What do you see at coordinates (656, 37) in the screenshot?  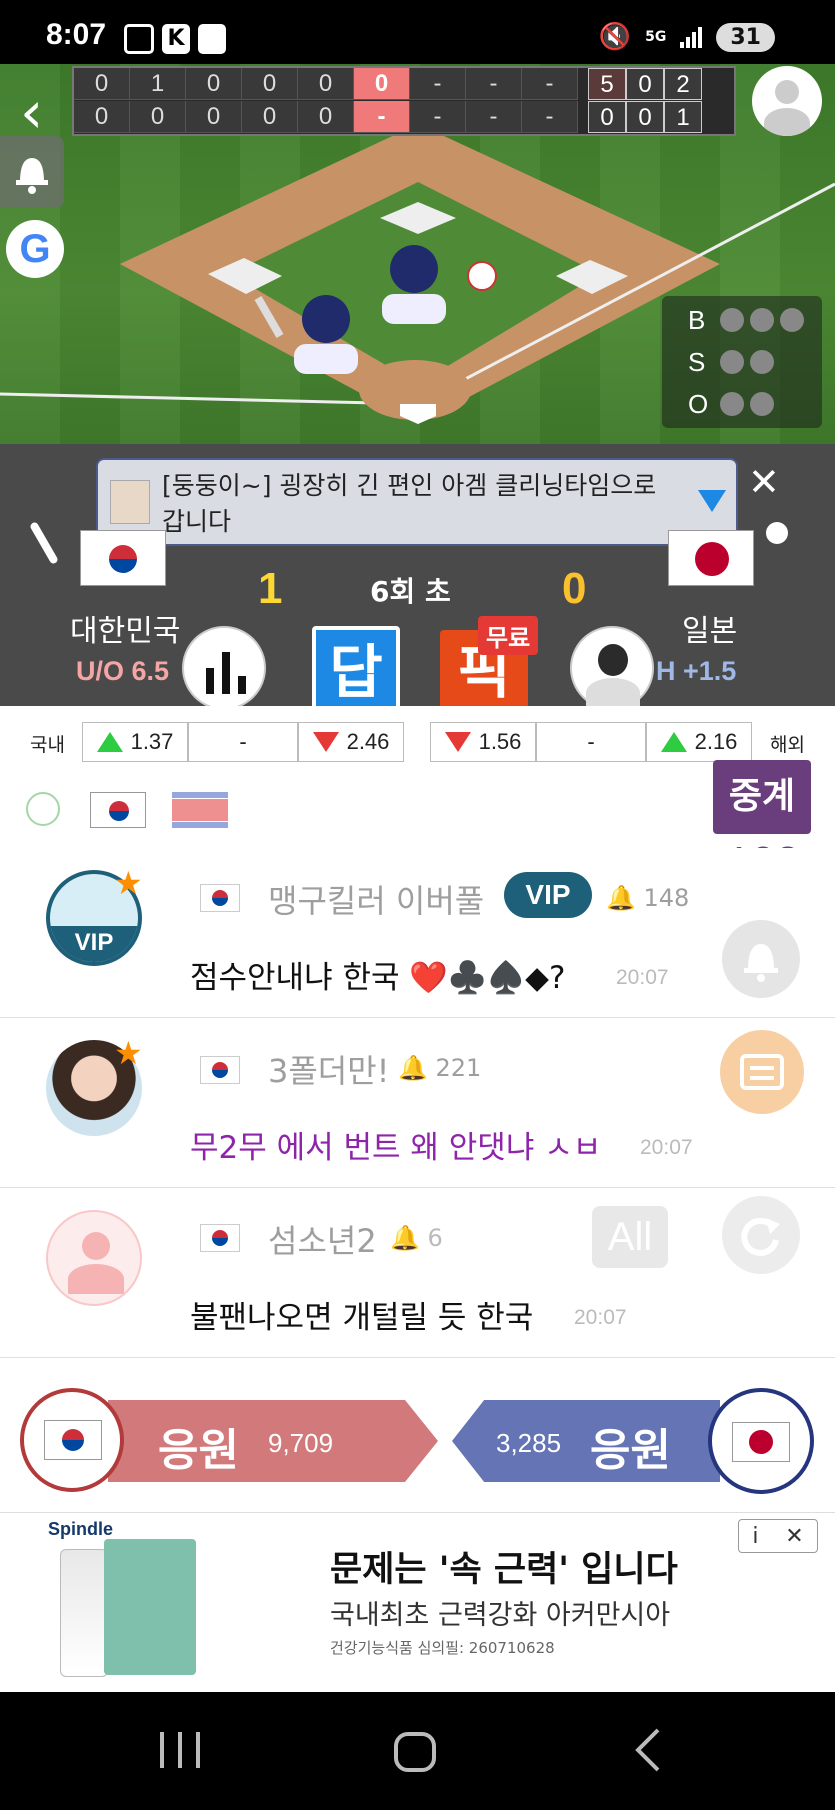 I see `network-label: 5G` at bounding box center [656, 37].